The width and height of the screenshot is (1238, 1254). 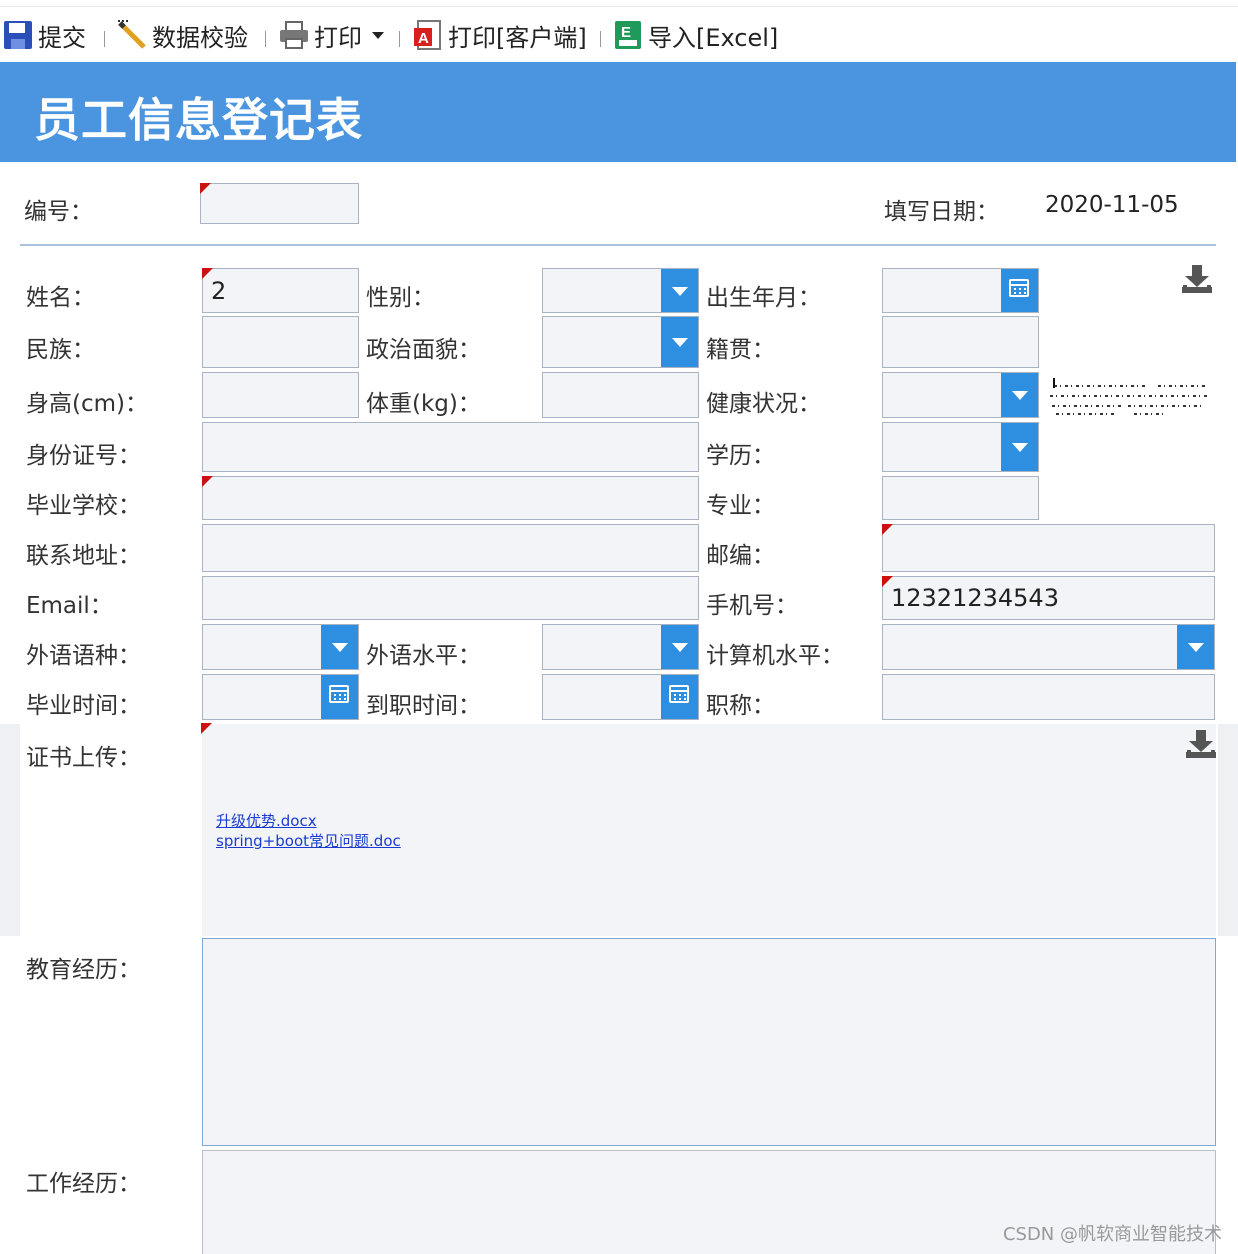 I want to click on import-excel-button: E 导入[Excel], so click(x=695, y=35).